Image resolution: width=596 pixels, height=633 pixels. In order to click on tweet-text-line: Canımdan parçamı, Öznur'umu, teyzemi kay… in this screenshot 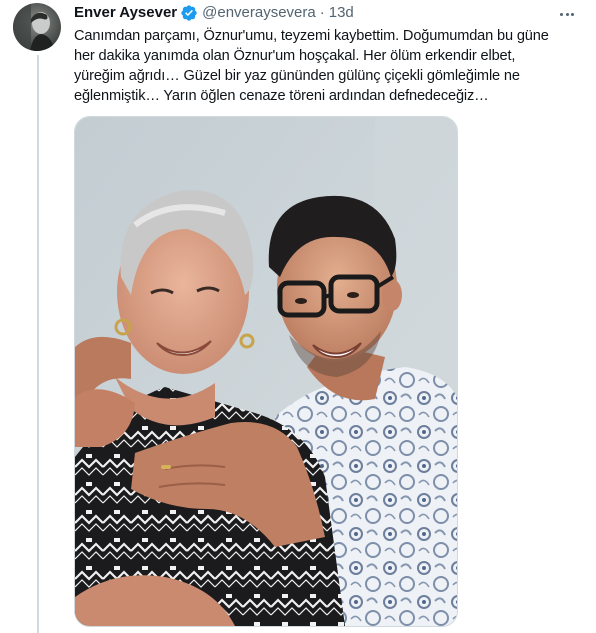, I will do `click(311, 36)`.